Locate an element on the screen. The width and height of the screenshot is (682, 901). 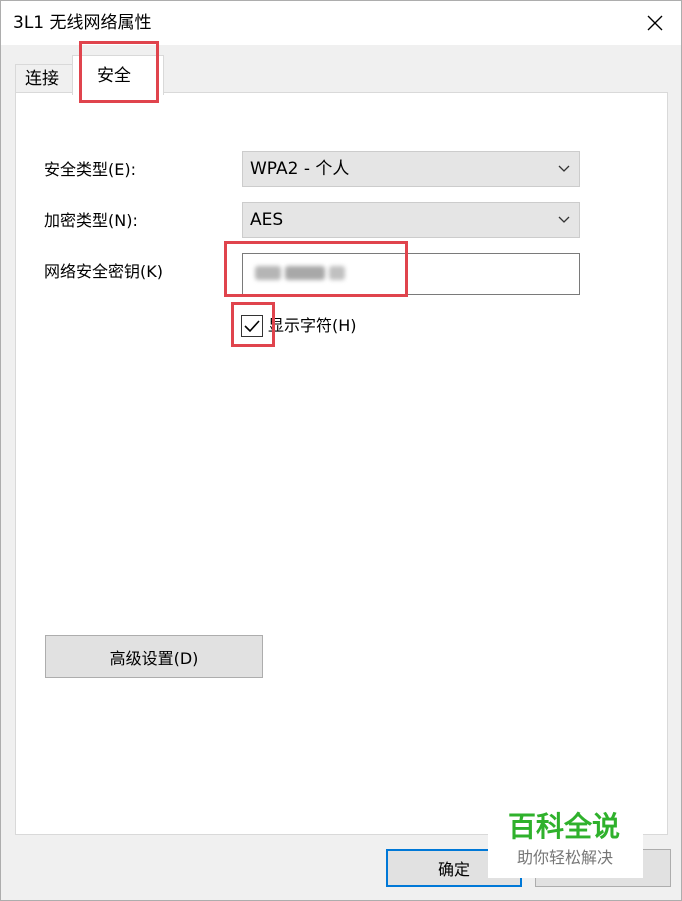
title-bar: 3L1 无线网络属性 is located at coordinates (341, 23).